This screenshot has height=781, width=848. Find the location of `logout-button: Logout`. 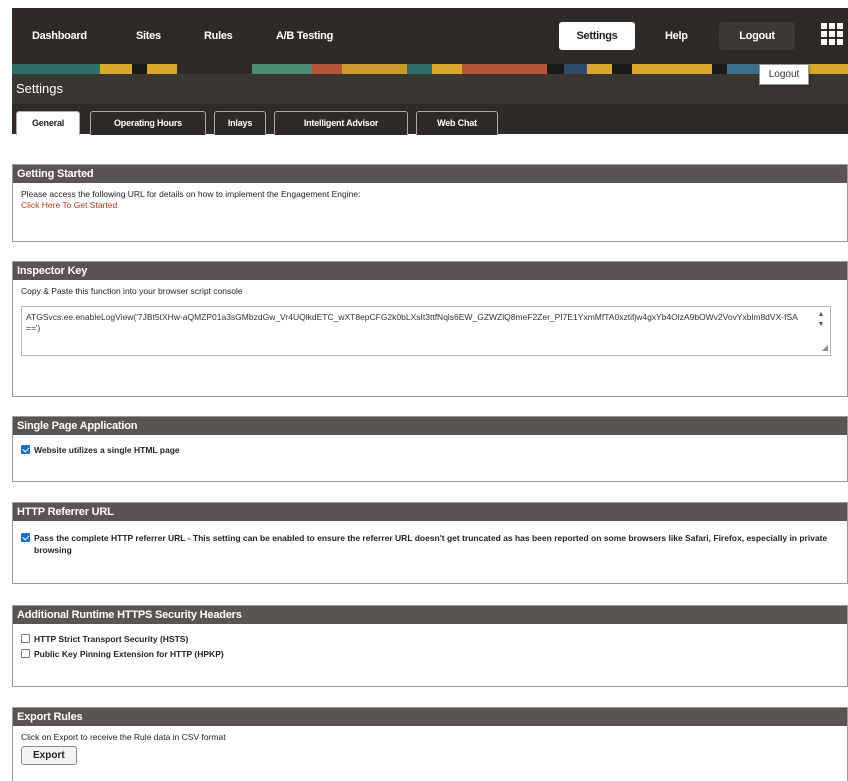

logout-button: Logout is located at coordinates (757, 36).